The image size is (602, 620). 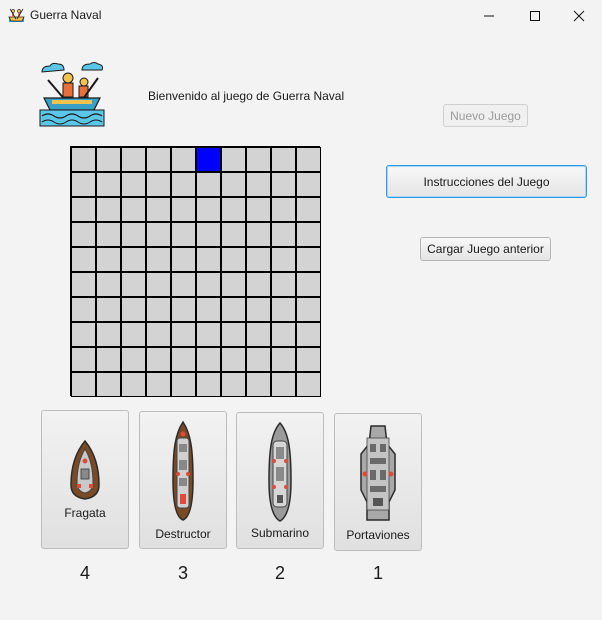 I want to click on new-game-button: Nuevo Juego, so click(x=485, y=115).